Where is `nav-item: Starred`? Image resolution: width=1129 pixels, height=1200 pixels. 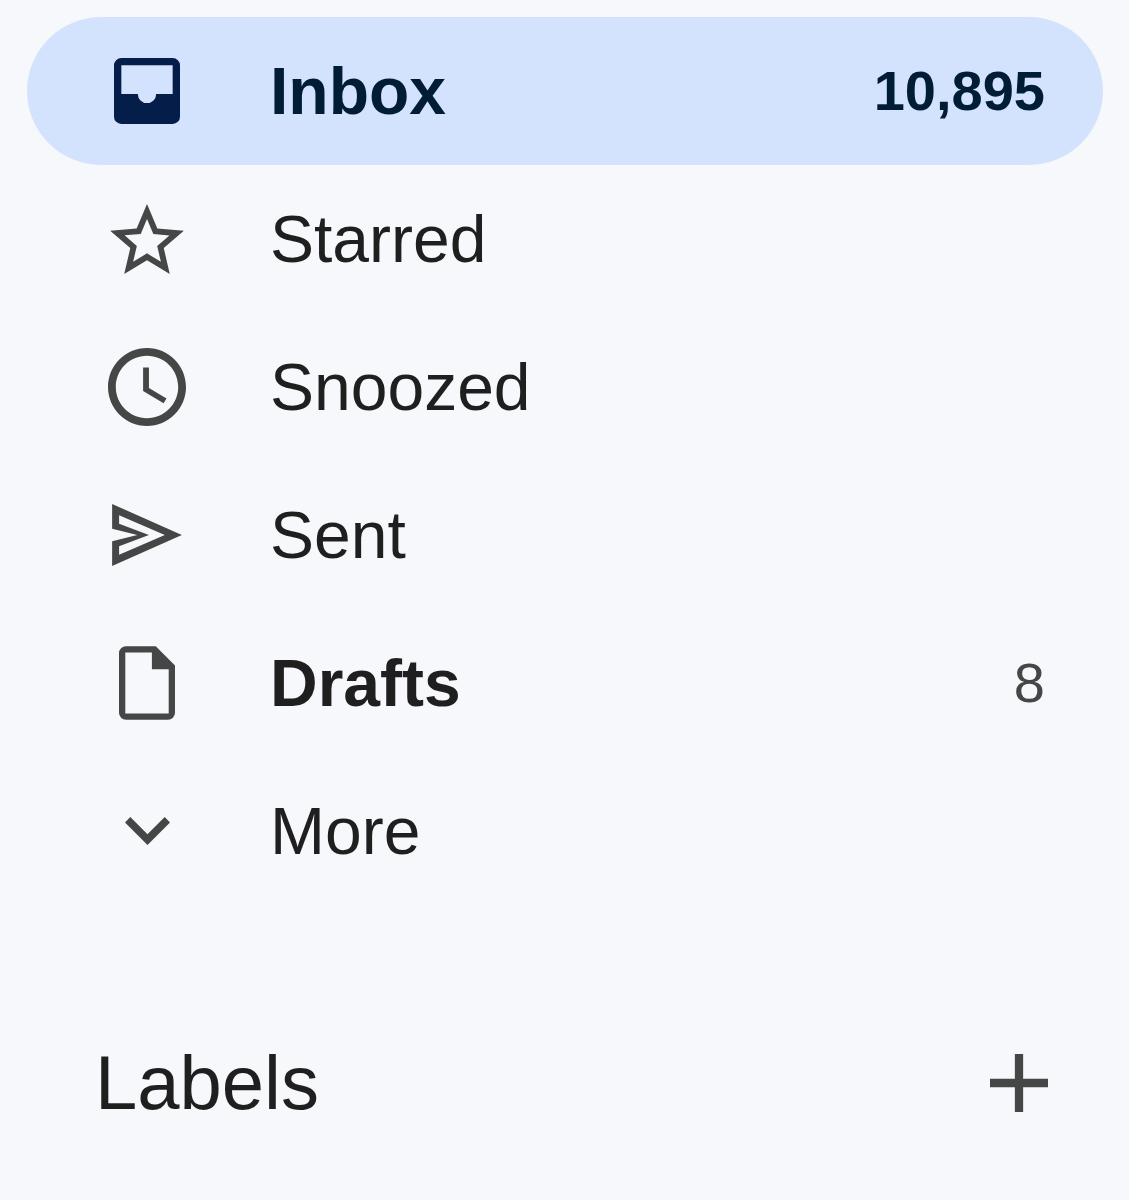 nav-item: Starred is located at coordinates (565, 239).